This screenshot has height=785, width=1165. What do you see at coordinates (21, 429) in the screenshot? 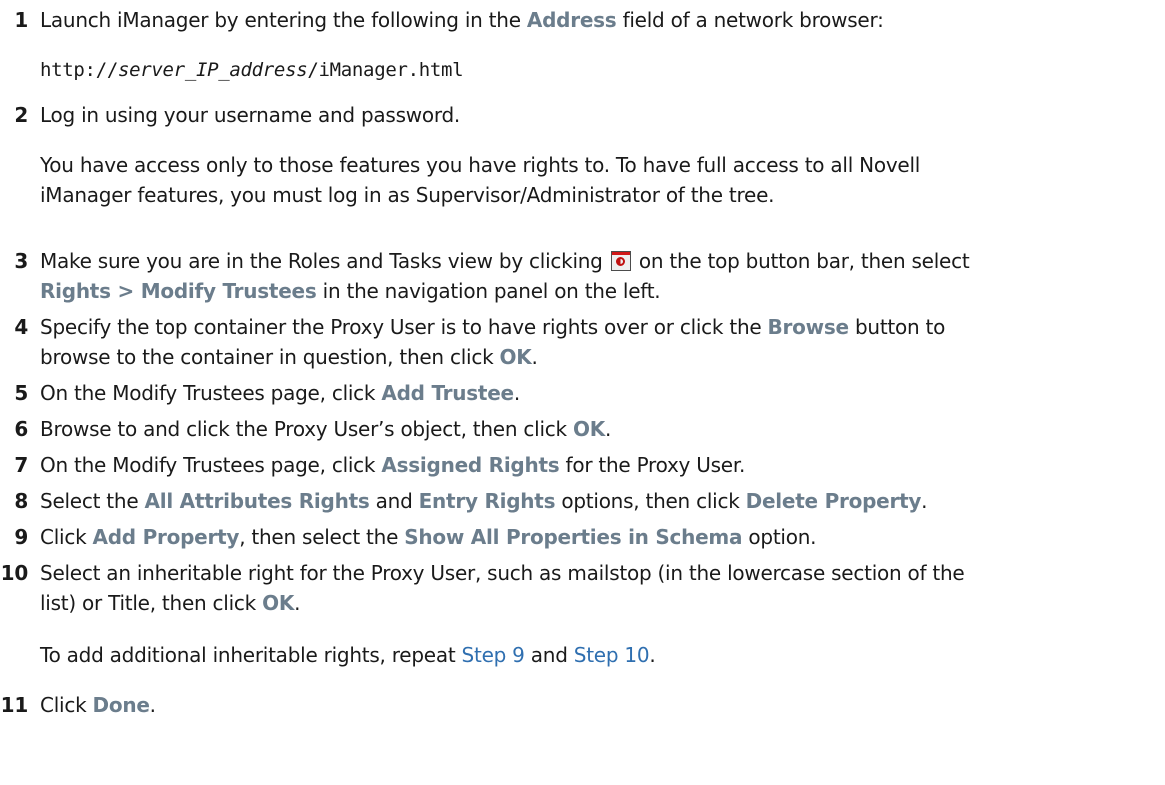
I see `step-number: 6` at bounding box center [21, 429].